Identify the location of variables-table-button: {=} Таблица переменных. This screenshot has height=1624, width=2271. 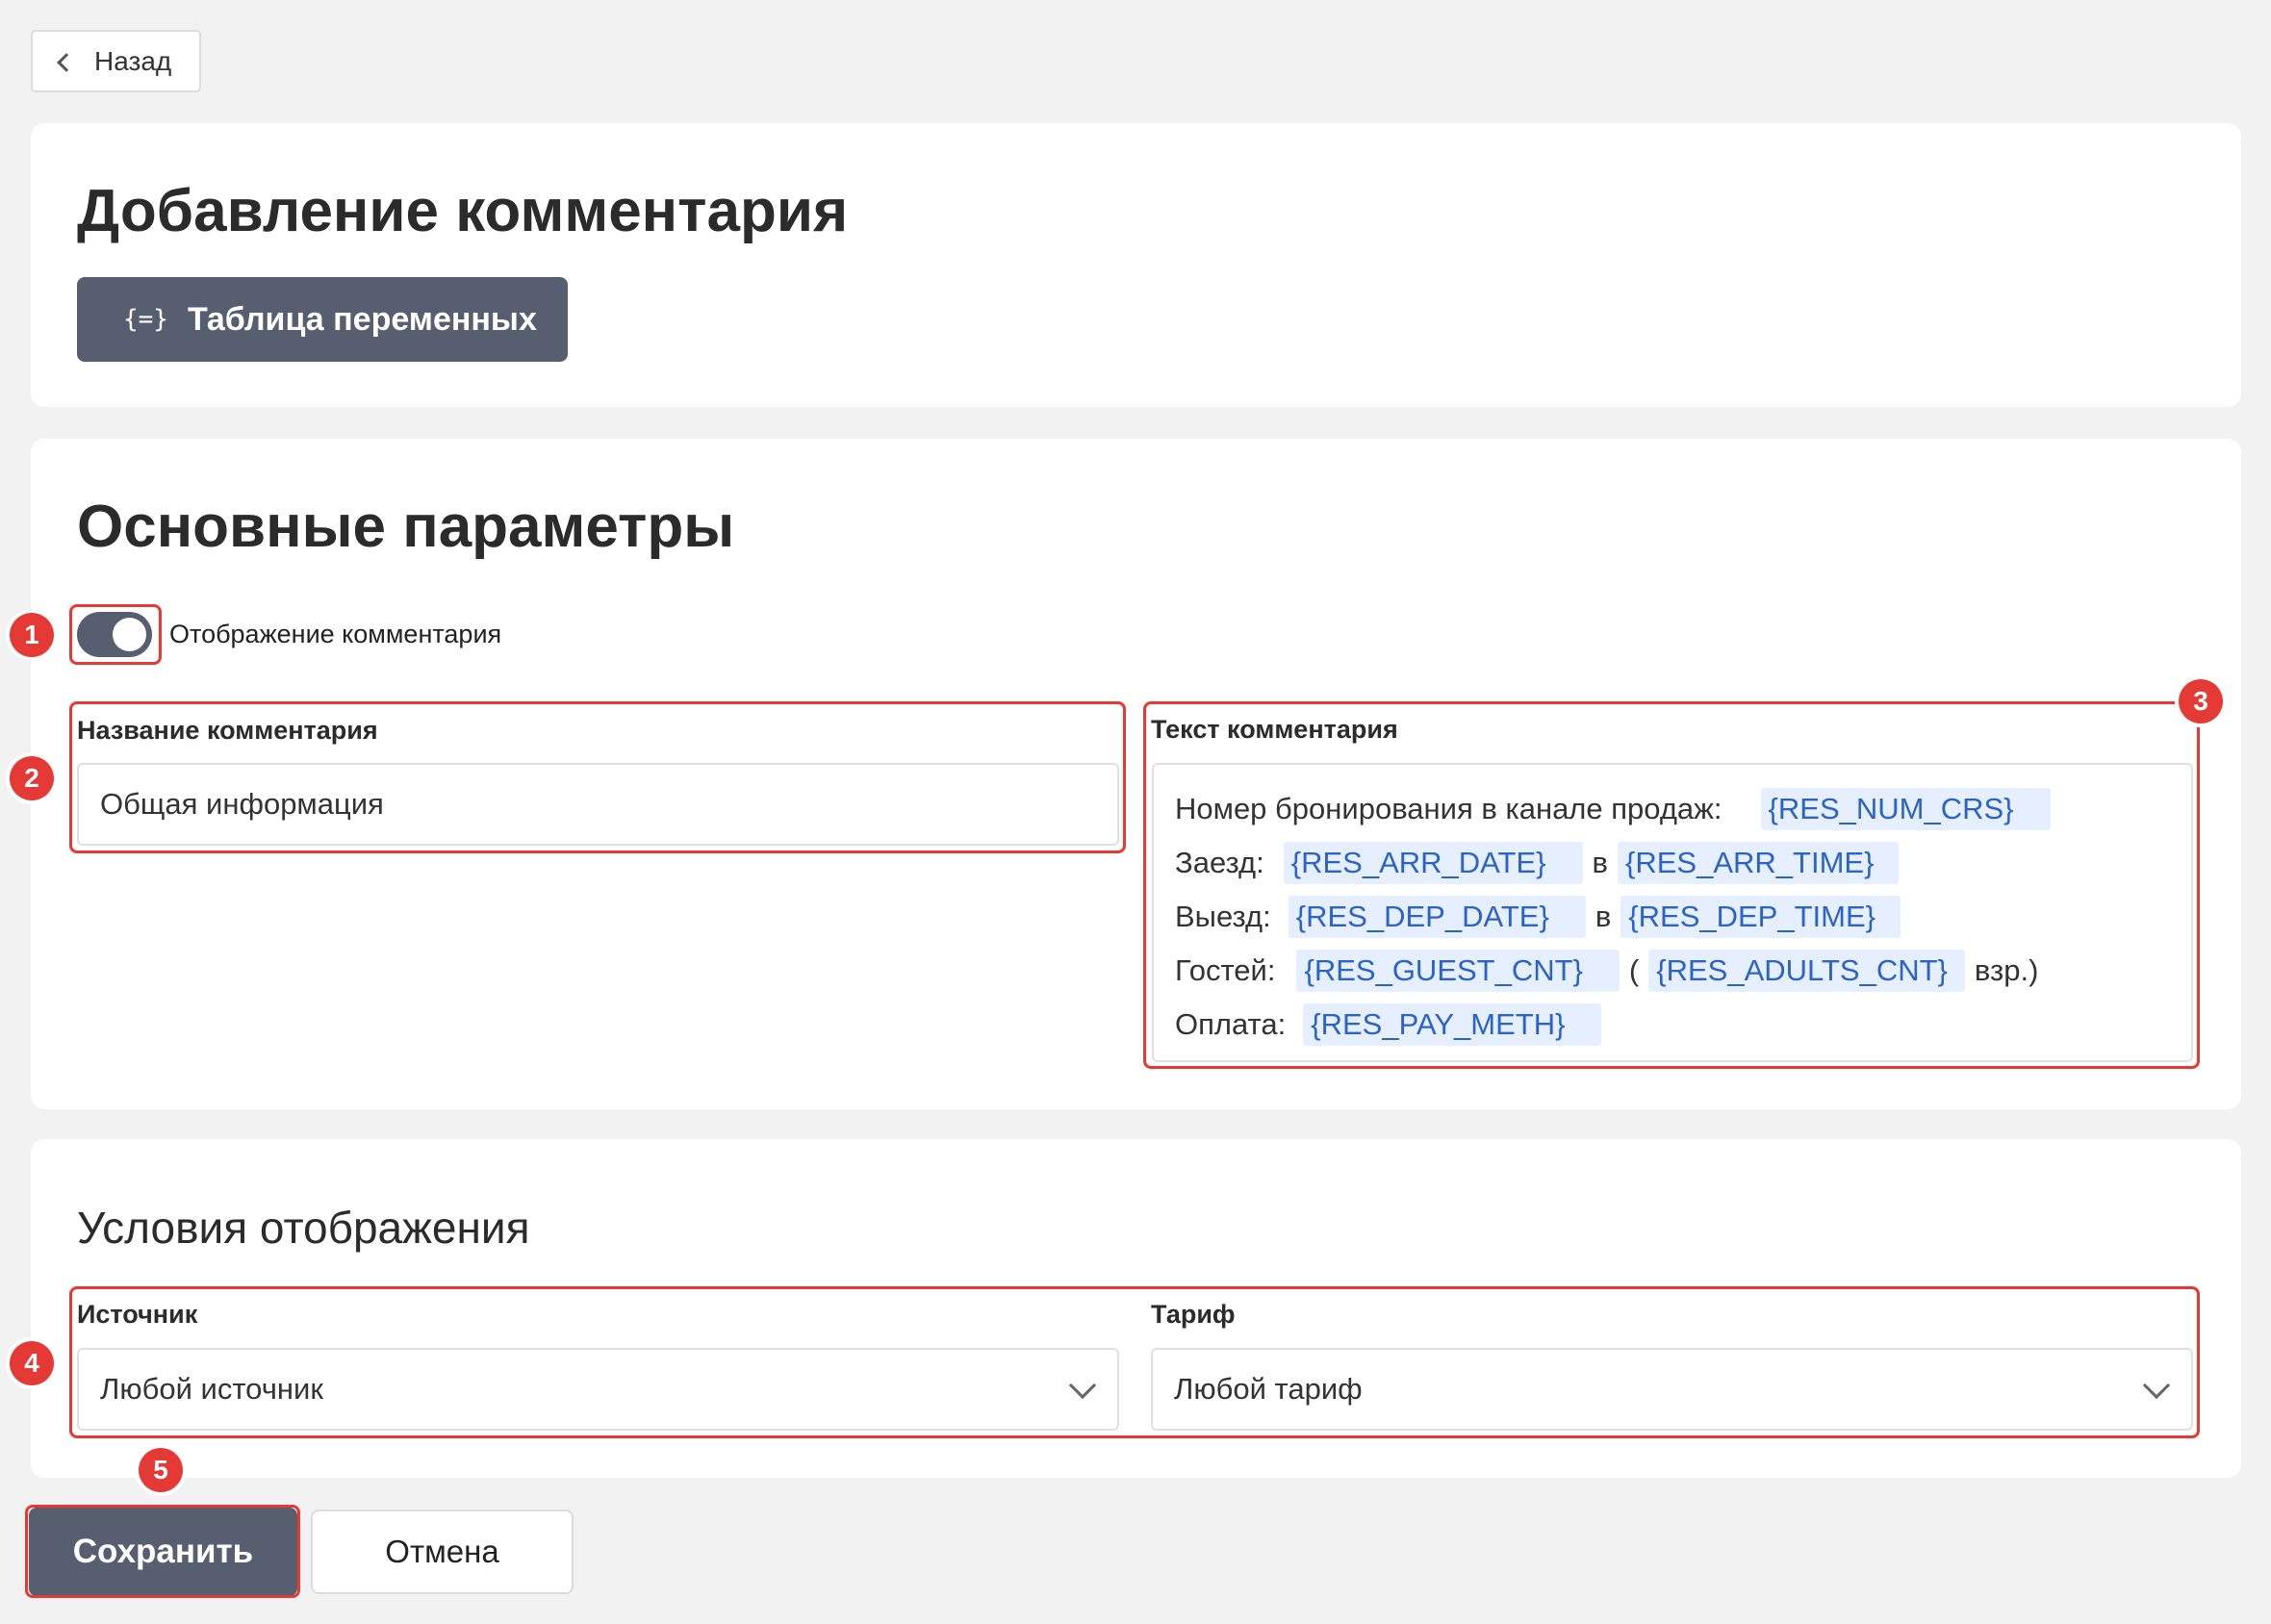
(322, 320).